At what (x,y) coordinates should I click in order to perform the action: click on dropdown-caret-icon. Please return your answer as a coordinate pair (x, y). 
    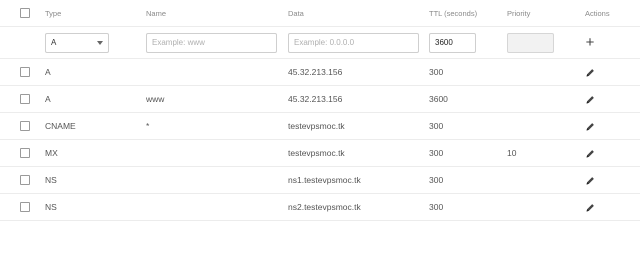
    Looking at the image, I should click on (100, 42).